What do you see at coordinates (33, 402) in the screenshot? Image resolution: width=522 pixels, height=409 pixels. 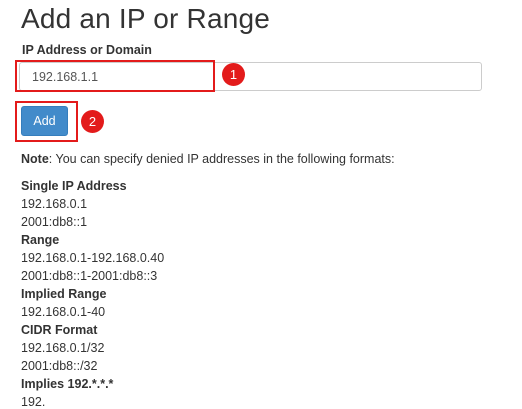 I see `format-example: 192.` at bounding box center [33, 402].